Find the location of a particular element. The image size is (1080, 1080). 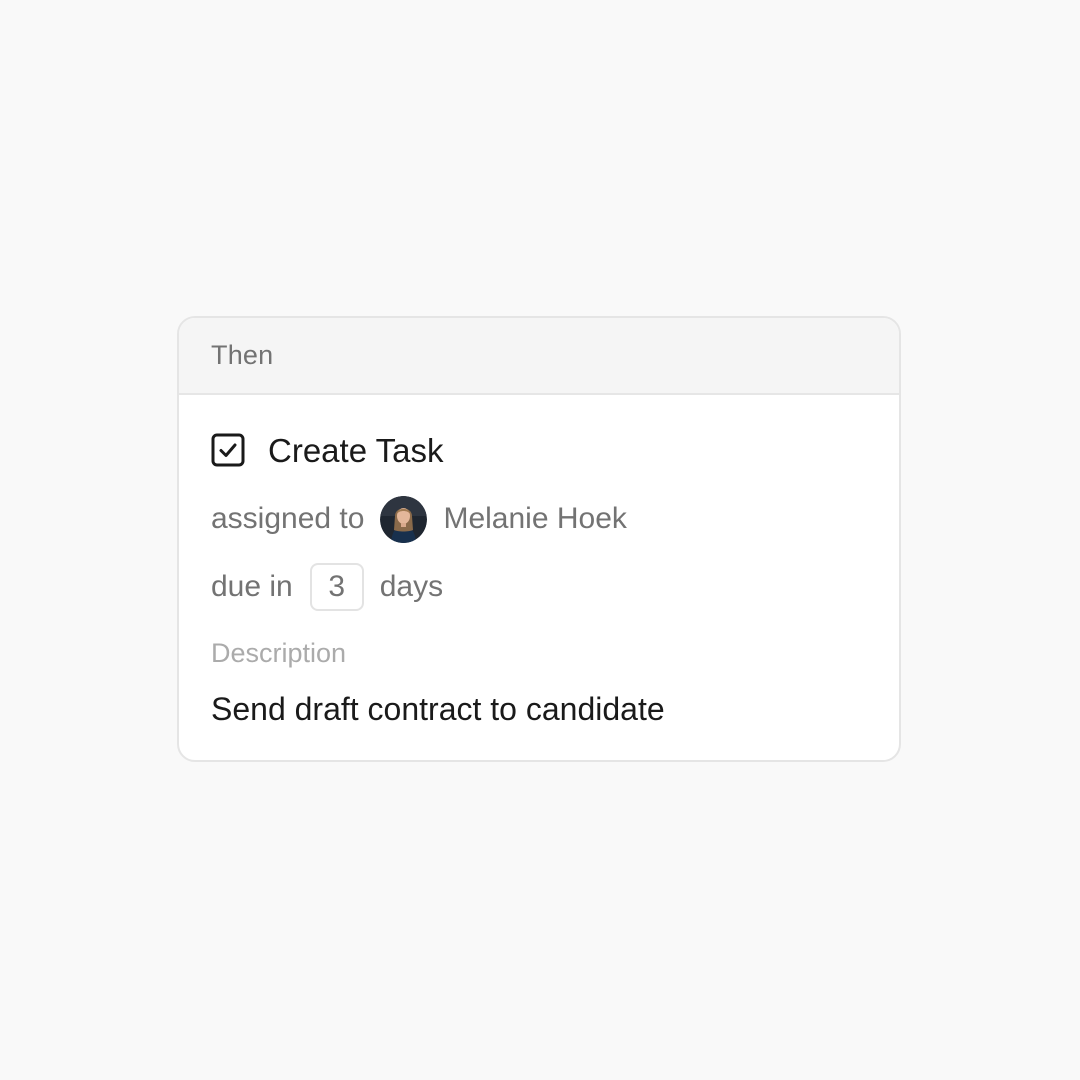

task-title-row: Create Task is located at coordinates (327, 450).